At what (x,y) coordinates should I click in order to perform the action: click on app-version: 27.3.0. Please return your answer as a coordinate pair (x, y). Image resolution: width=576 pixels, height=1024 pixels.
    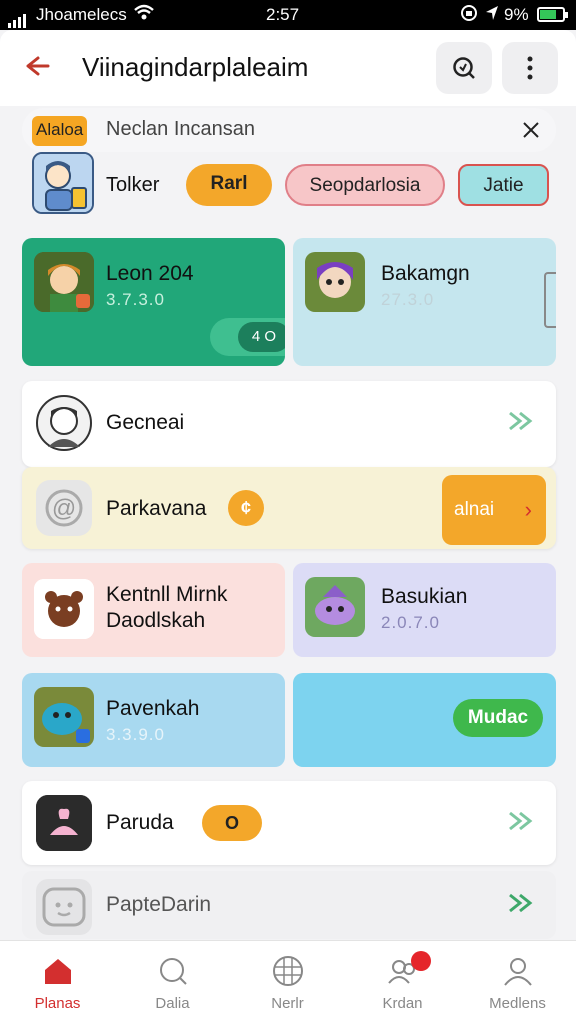
    Looking at the image, I should click on (408, 299).